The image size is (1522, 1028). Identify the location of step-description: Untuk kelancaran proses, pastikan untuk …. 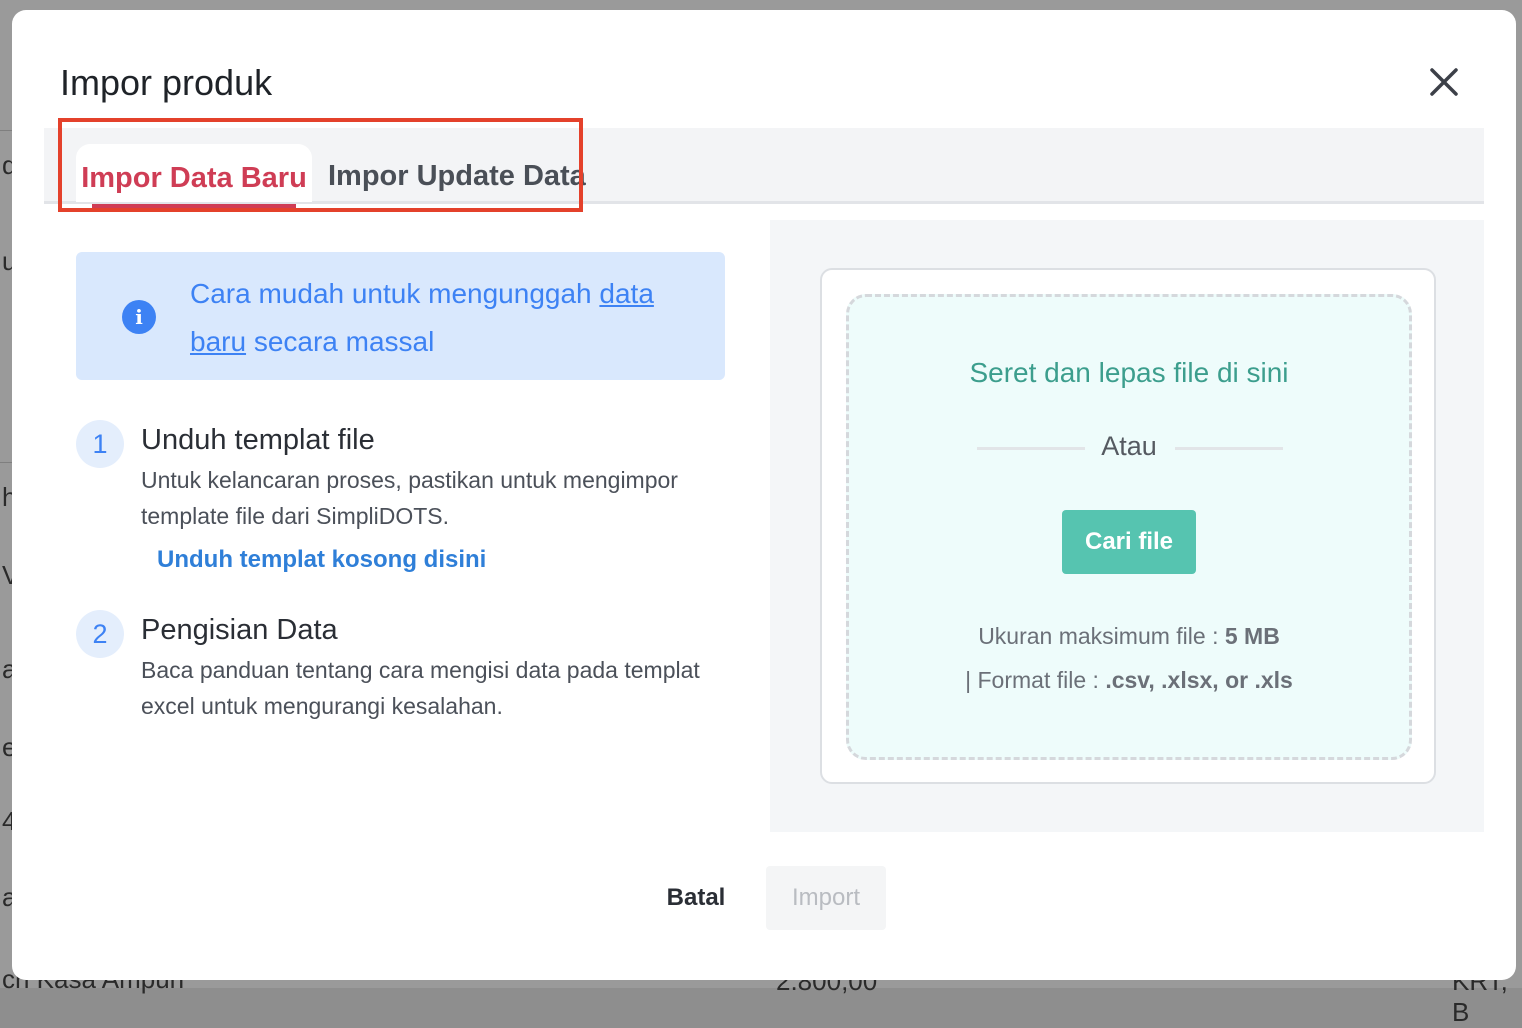
(409, 498).